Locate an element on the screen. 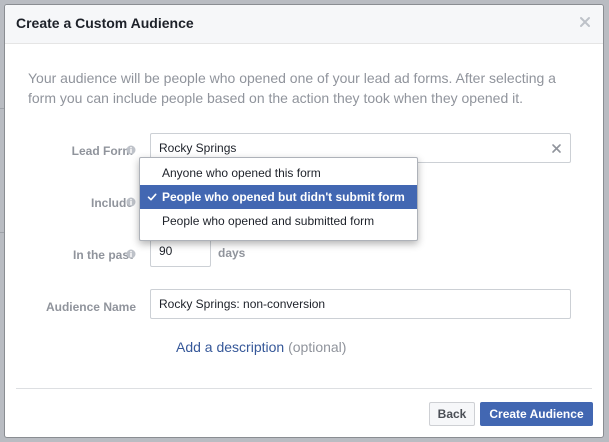 This screenshot has width=609, height=442. checkmark-icon is located at coordinates (152, 197).